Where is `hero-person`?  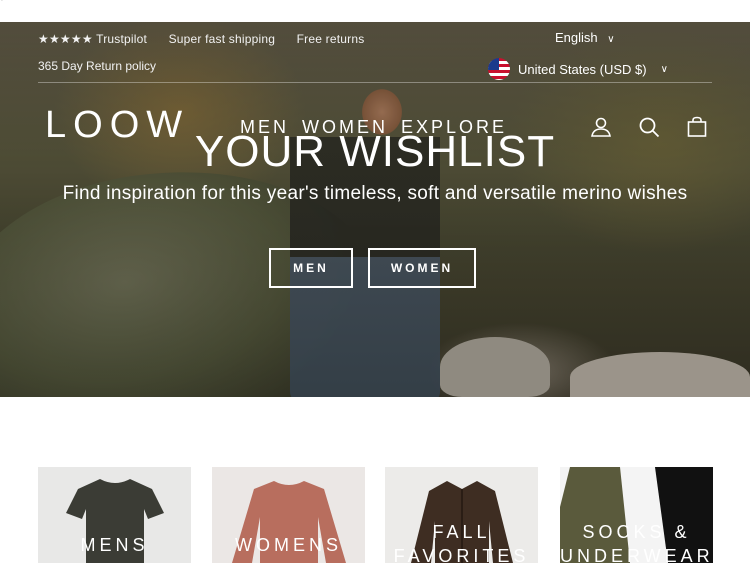 hero-person is located at coordinates (365, 227).